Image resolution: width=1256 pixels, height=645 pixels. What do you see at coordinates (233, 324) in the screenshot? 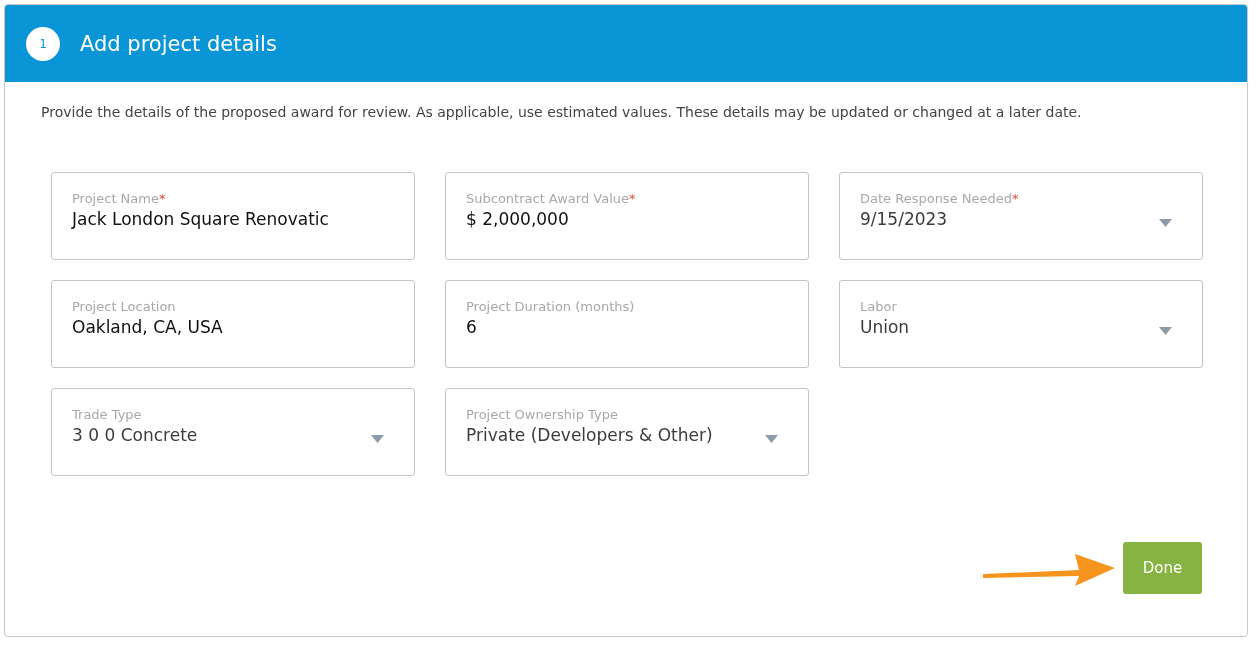
I see `input-field: Project Location Oakland, CA, USA` at bounding box center [233, 324].